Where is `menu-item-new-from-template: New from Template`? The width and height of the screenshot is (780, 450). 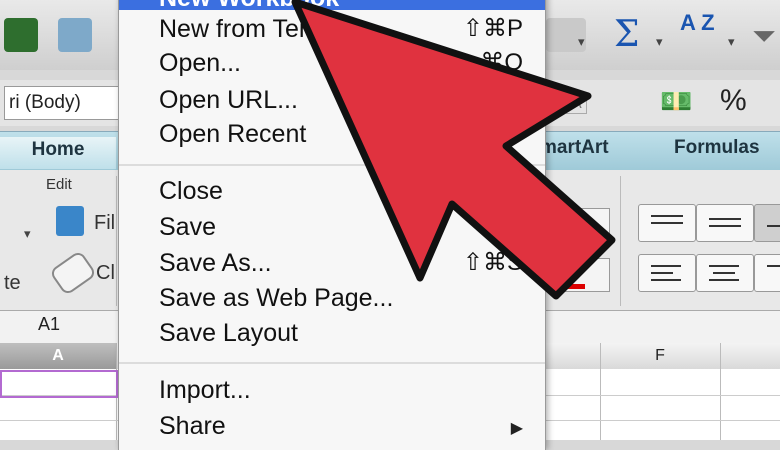 menu-item-new-from-template: New from Template is located at coordinates (266, 29).